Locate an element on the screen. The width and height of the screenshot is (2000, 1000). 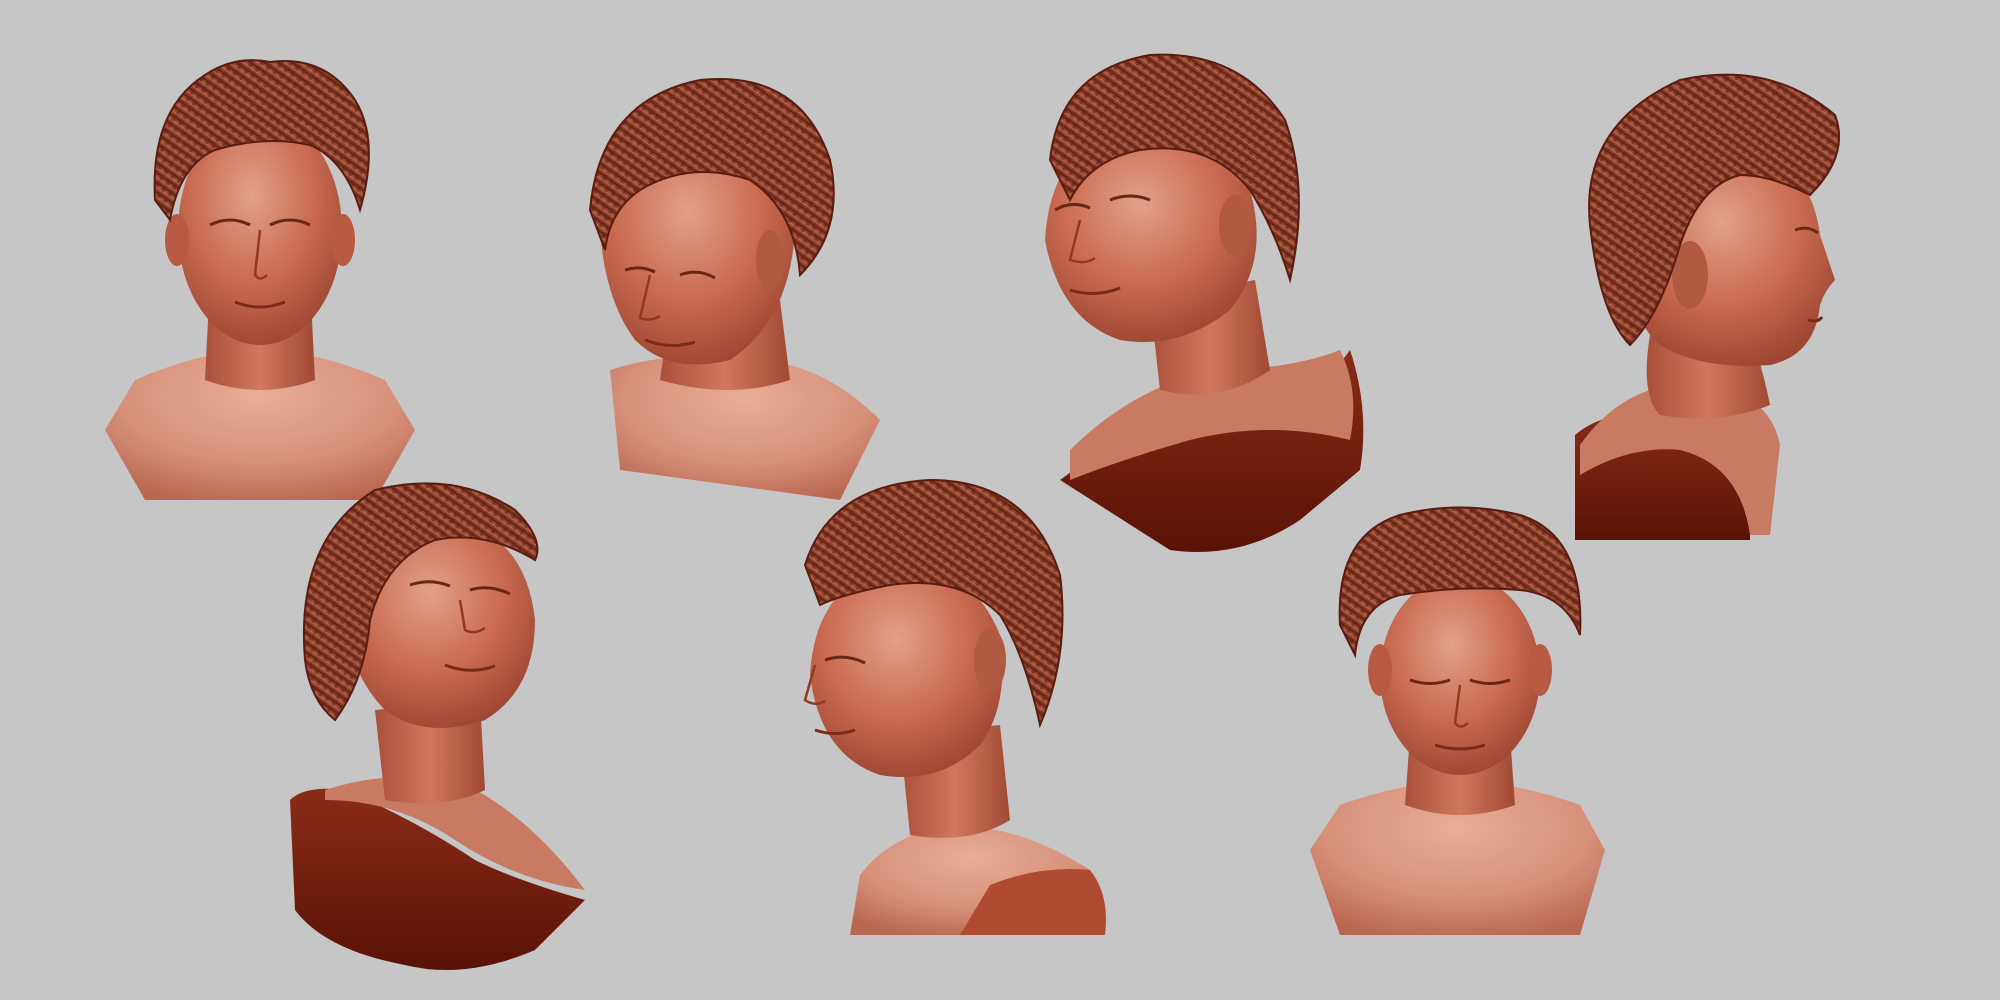
bust-front-view is located at coordinates (260, 280).